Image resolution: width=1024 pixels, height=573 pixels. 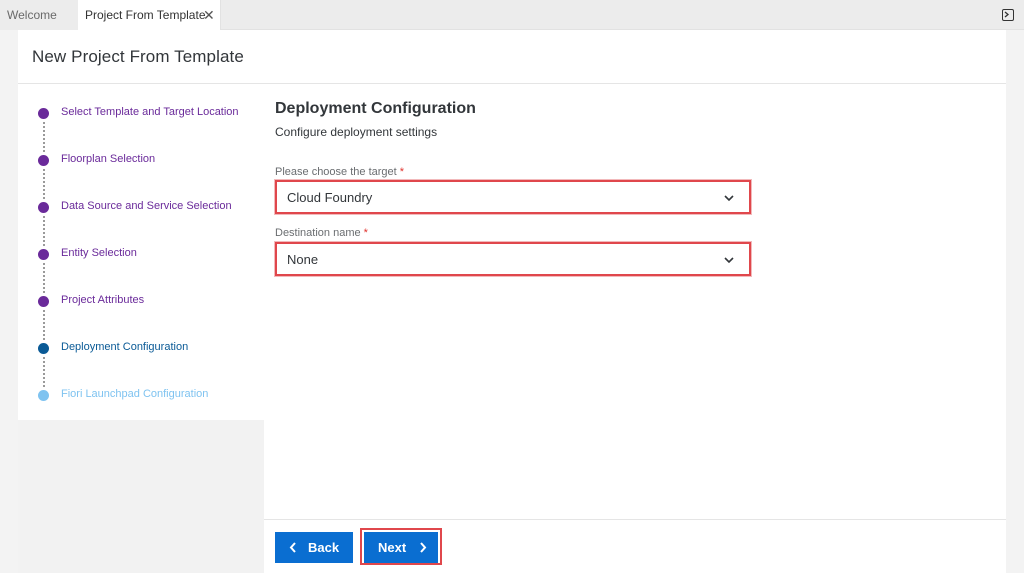 I want to click on editor-tab-bar: Welcome Project From Template ✕, so click(x=512, y=15).